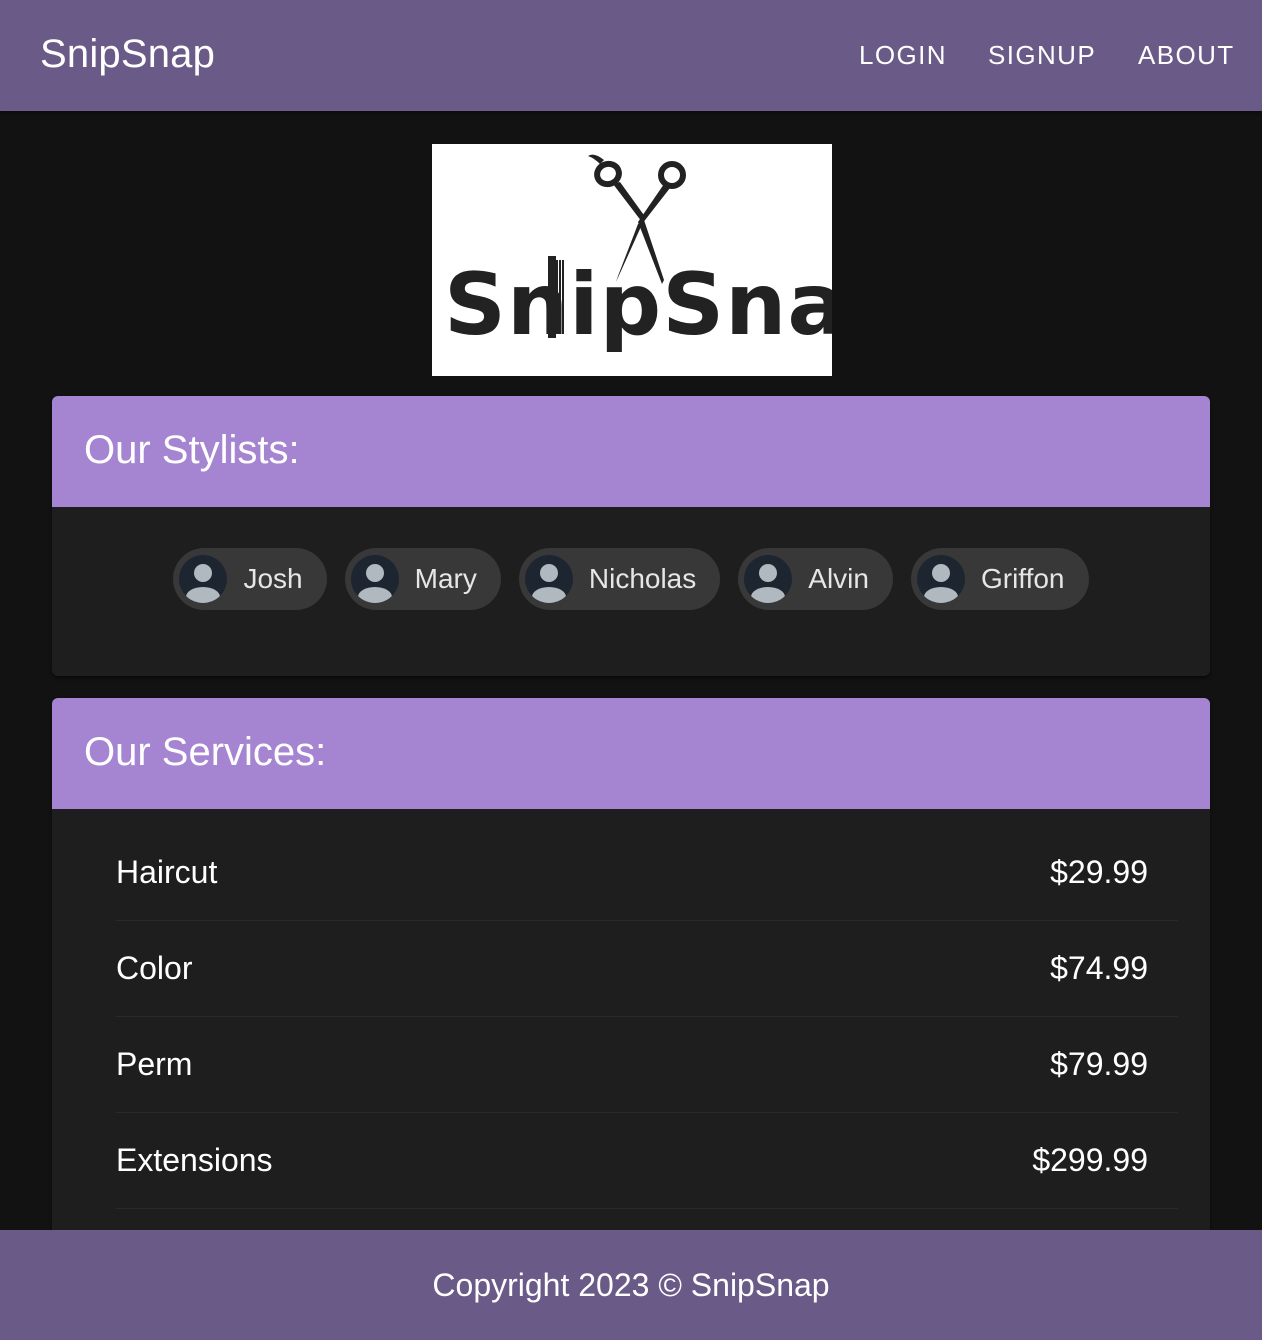 The height and width of the screenshot is (1340, 1262). Describe the element at coordinates (676, 254) in the screenshot. I see `scissors-comb-logo: SnipSnap` at that location.